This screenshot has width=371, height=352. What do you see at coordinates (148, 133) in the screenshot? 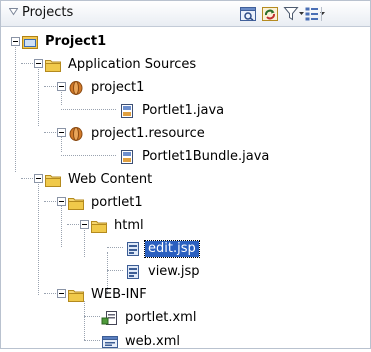
I see `tree-item-label: project1.resource` at bounding box center [148, 133].